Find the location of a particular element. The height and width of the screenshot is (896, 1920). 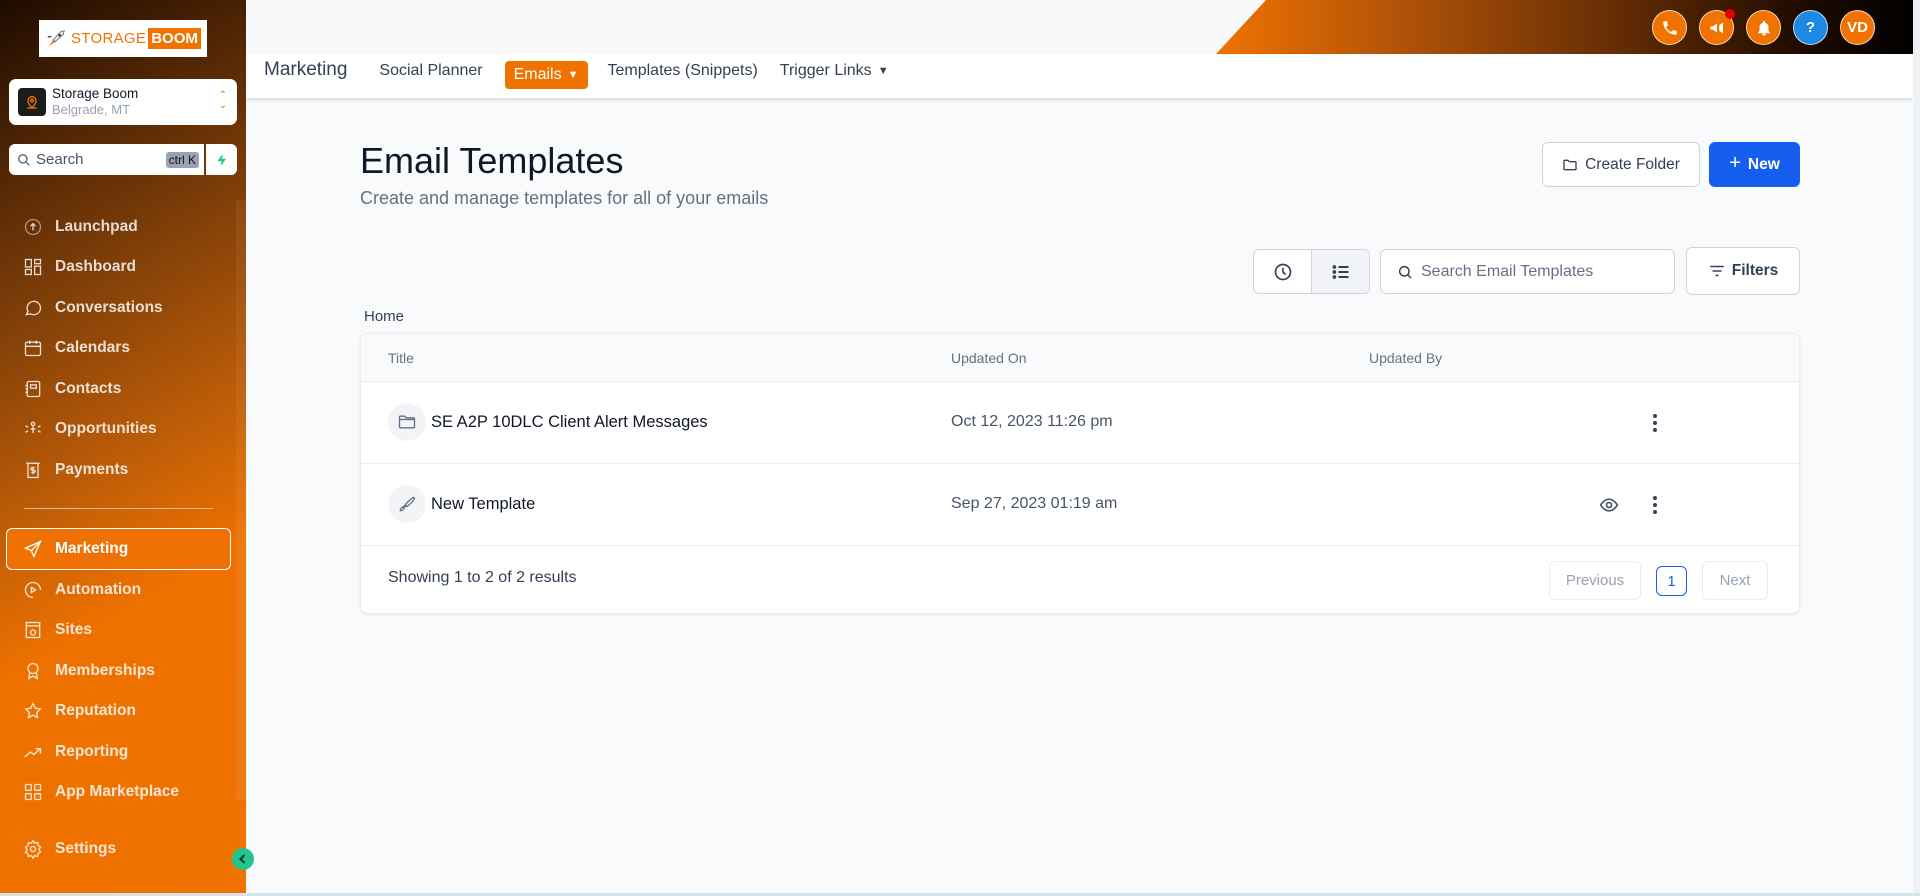

sidebar-item-dashboard: Dashboard is located at coordinates (79, 267).